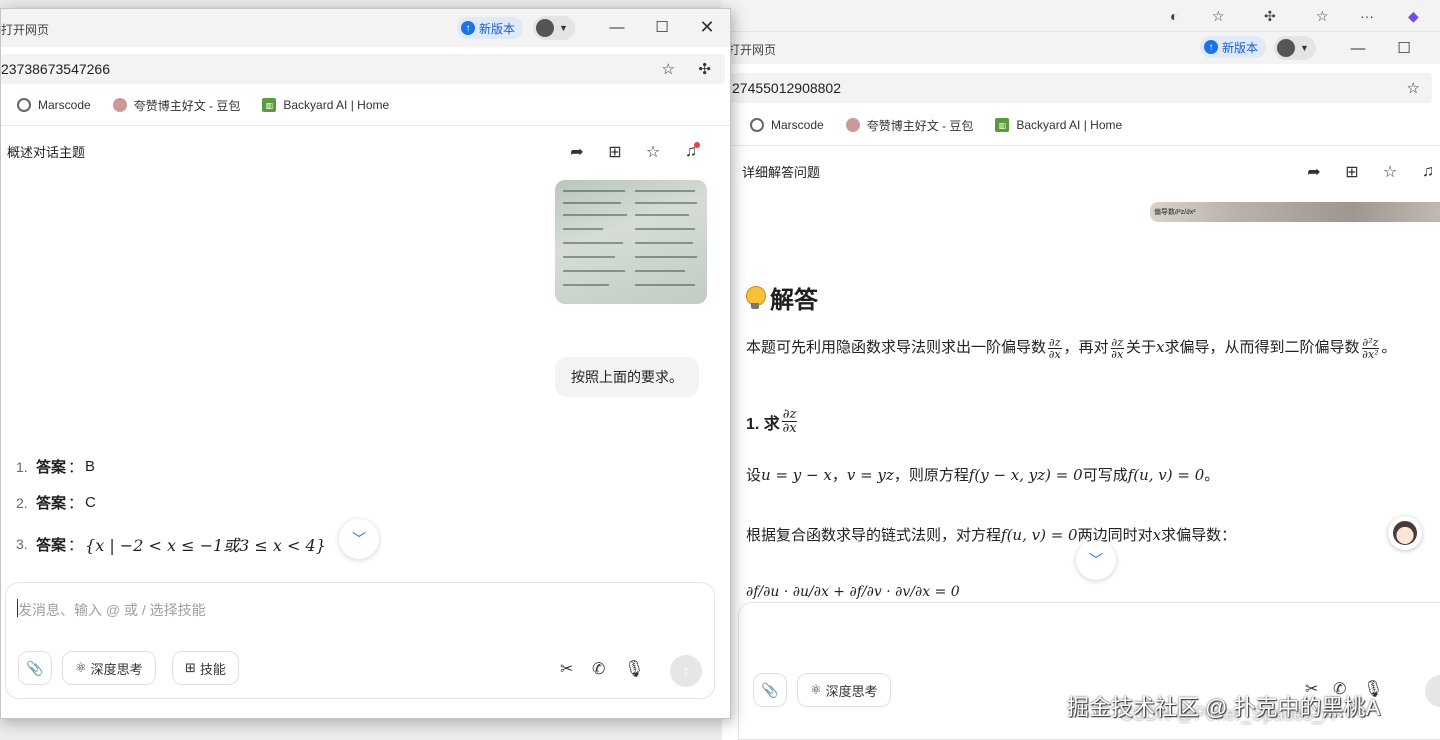 Image resolution: width=1440 pixels, height=740 pixels. I want to click on chain-rule-text: 根据复合函数求导的链式法则，对方程f(u, v) = 0两边同时对x求偏导数：, so click(991, 534).